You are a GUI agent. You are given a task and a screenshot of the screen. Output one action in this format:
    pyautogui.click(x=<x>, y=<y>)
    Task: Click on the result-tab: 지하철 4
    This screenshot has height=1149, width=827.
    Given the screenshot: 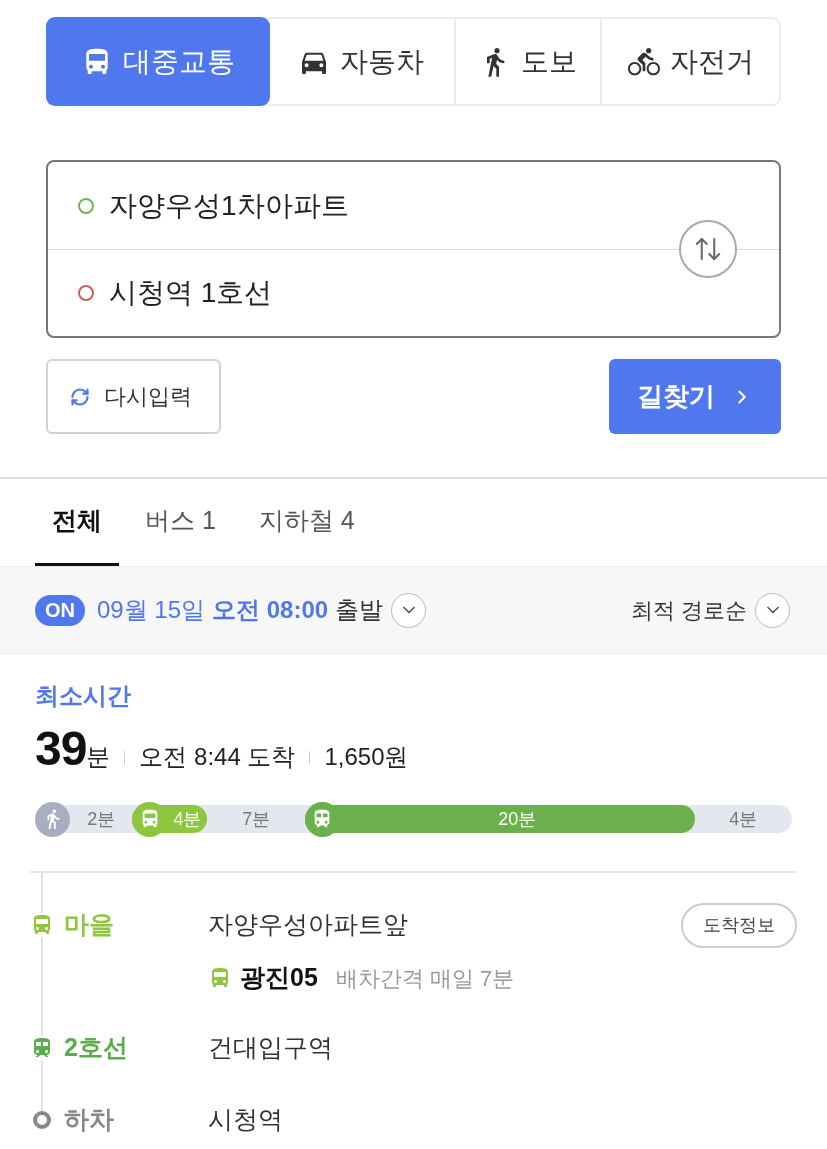 What is the action you would take?
    pyautogui.click(x=306, y=522)
    